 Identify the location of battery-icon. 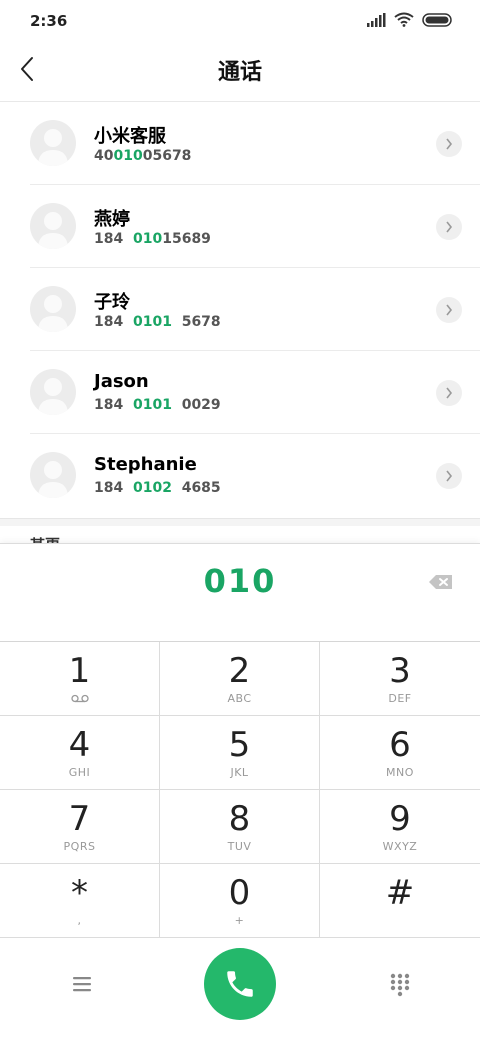
(437, 19).